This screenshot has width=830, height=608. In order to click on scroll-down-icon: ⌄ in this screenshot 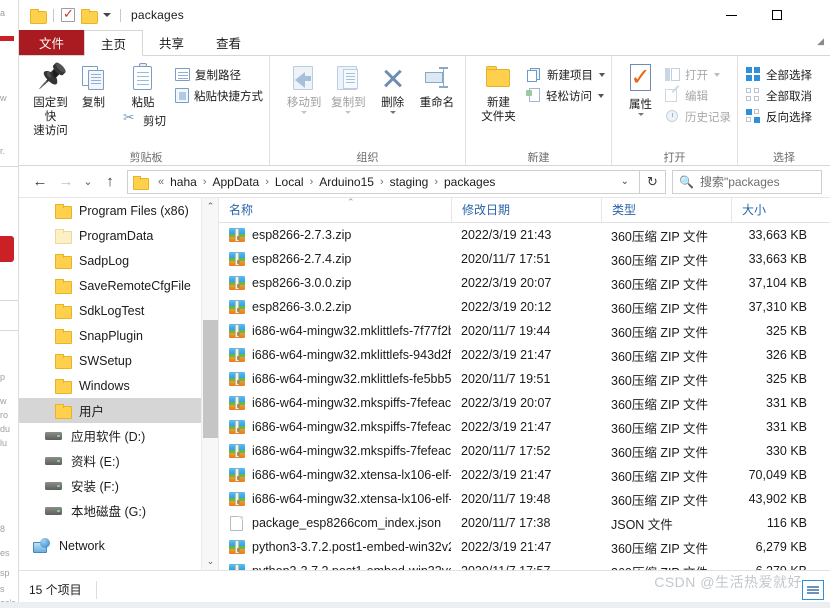, I will do `click(210, 561)`.